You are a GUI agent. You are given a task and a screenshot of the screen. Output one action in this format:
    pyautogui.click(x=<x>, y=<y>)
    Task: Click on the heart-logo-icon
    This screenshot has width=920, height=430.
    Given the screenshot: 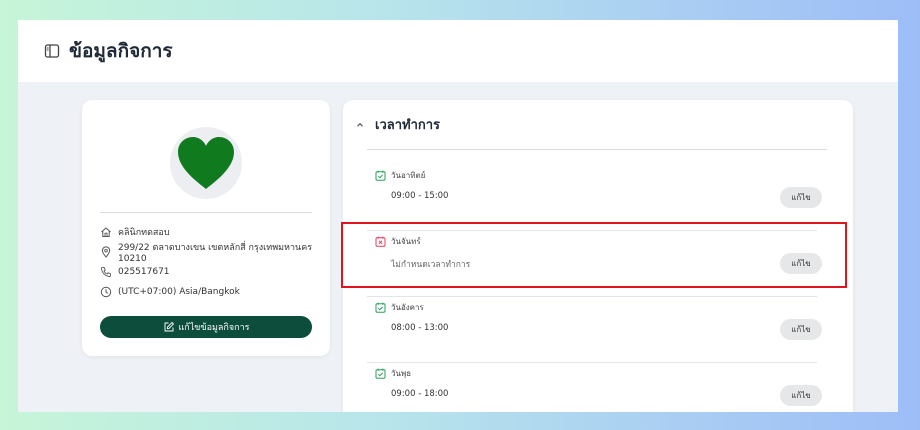 What is the action you would take?
    pyautogui.click(x=206, y=163)
    